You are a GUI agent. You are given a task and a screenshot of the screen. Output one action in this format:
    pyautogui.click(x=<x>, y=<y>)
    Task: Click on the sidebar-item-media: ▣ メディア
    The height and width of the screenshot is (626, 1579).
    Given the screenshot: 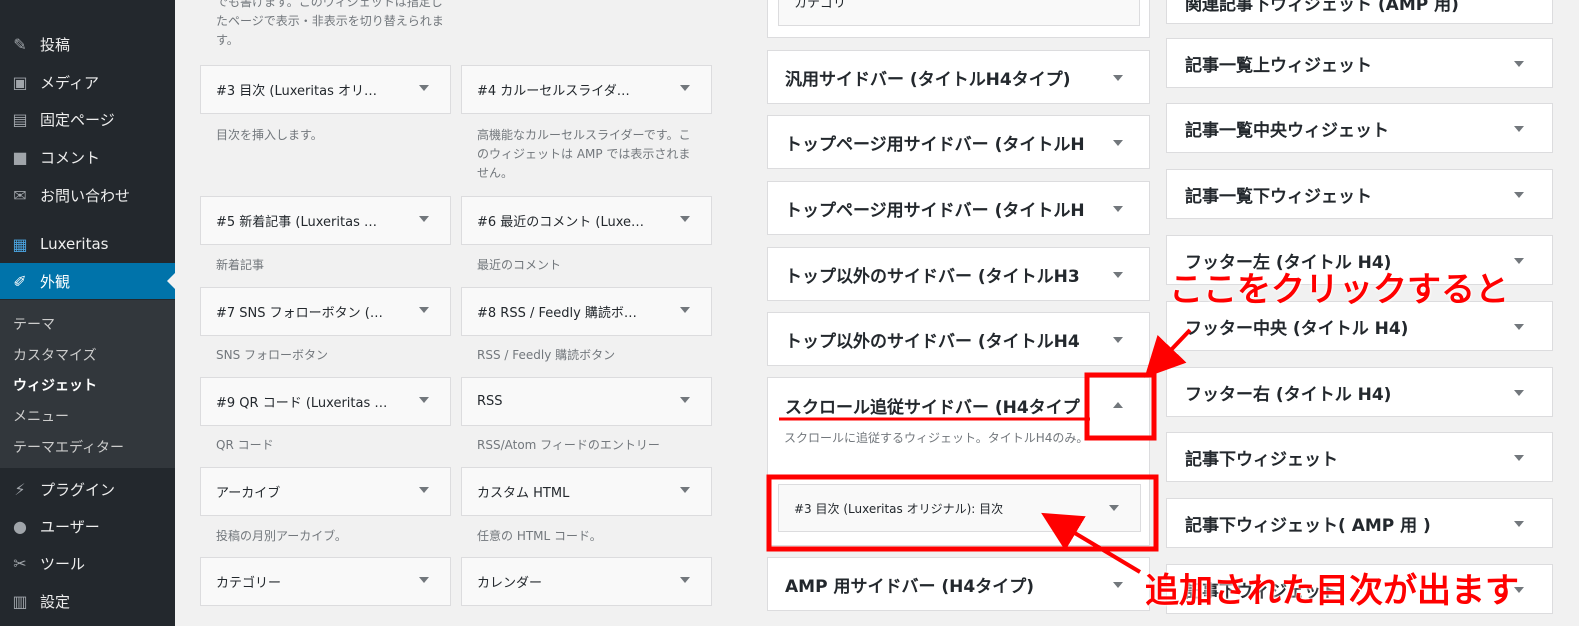 What is the action you would take?
    pyautogui.click(x=87, y=82)
    